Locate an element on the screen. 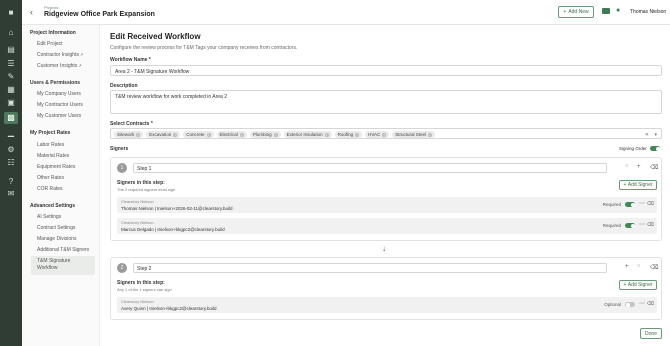 This screenshot has width=670, height=346. sidebar-item-other-rates: Other Rates is located at coordinates (50, 178).